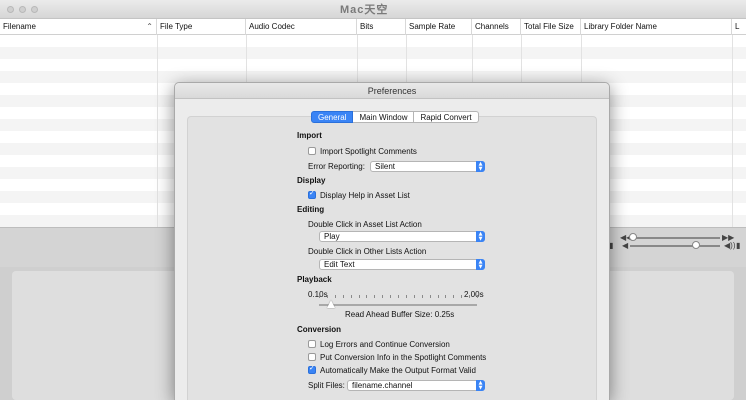 This screenshot has height=400, width=746. I want to click on title-bar: Mac天空, so click(373, 9).